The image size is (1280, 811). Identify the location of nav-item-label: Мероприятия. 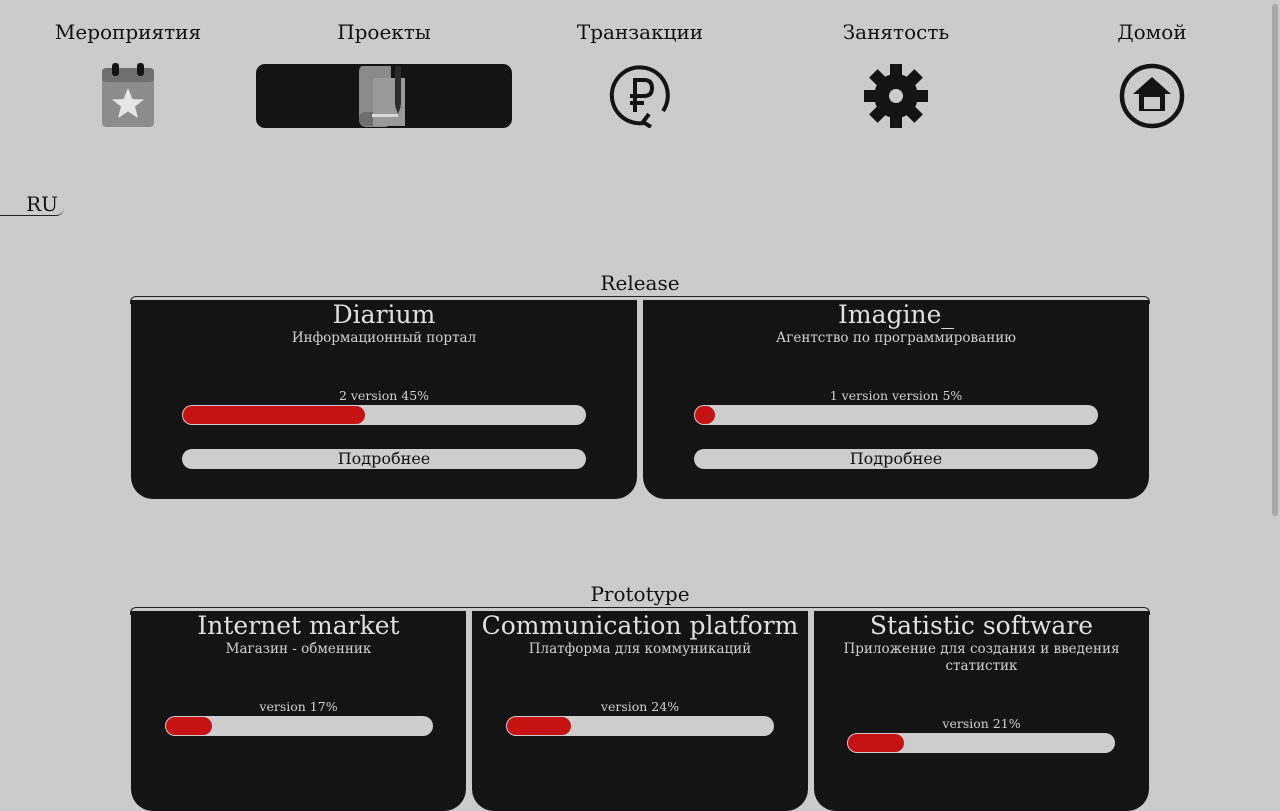
(128, 32).